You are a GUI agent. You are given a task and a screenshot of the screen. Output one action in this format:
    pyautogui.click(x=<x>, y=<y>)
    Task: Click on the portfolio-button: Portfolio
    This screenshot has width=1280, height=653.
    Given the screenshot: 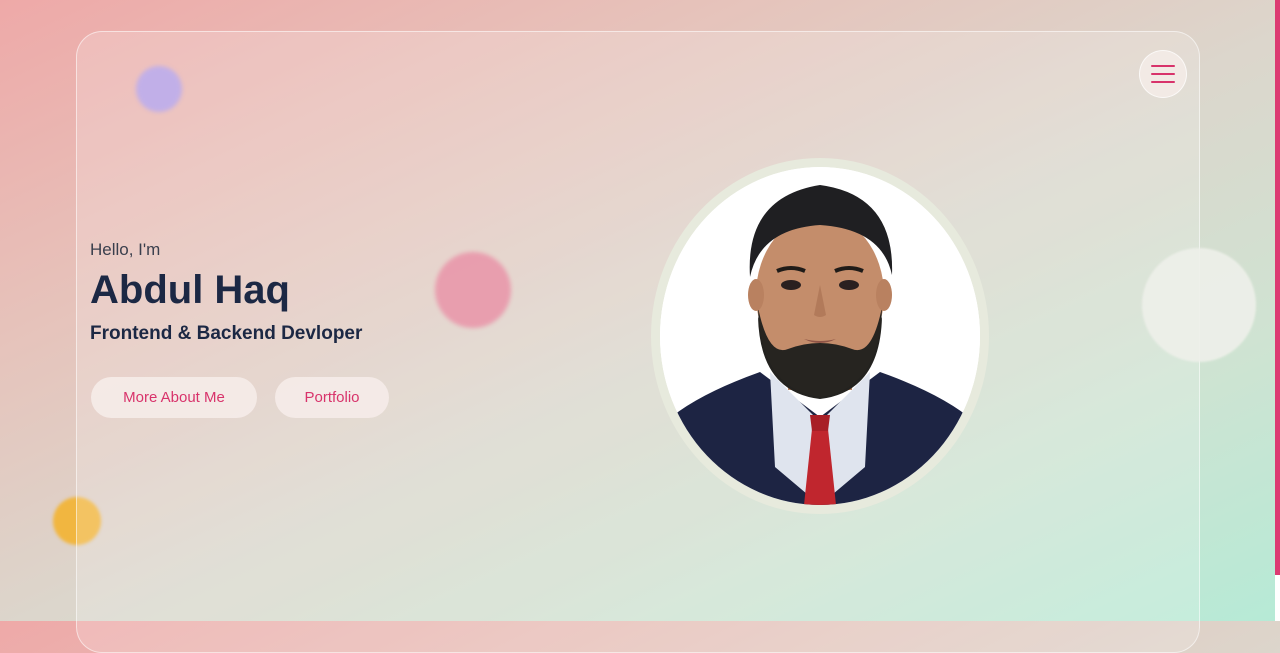 What is the action you would take?
    pyautogui.click(x=332, y=397)
    